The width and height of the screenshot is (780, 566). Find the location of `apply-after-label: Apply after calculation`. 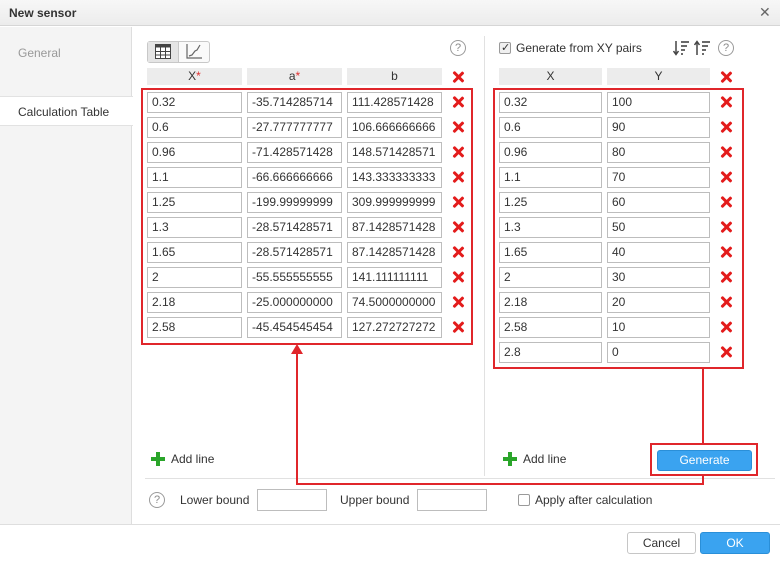

apply-after-label: Apply after calculation is located at coordinates (594, 500).